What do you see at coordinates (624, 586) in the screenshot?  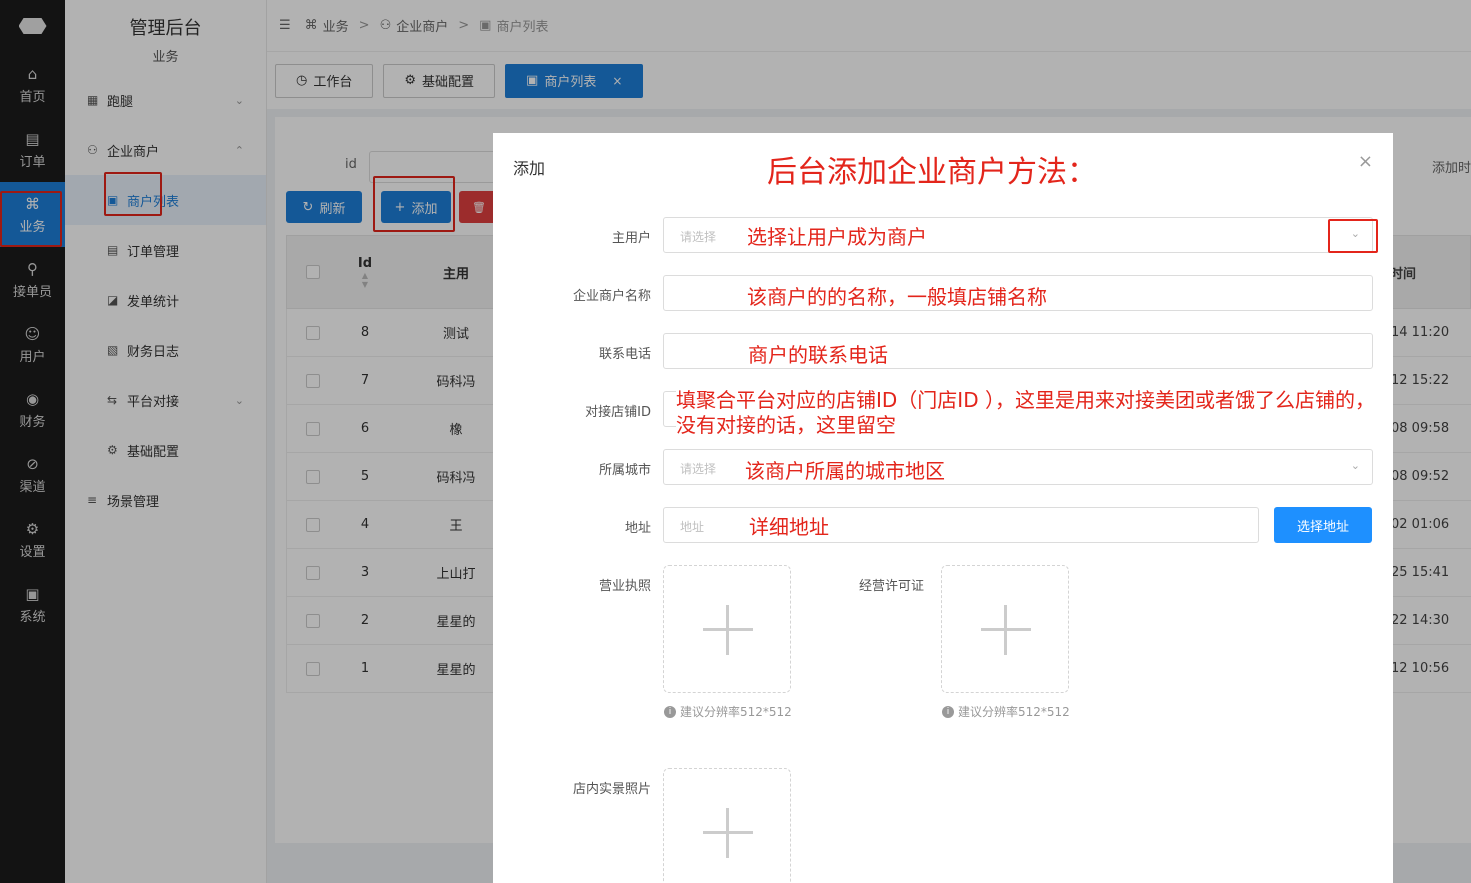 I see `license-label: 营业执照` at bounding box center [624, 586].